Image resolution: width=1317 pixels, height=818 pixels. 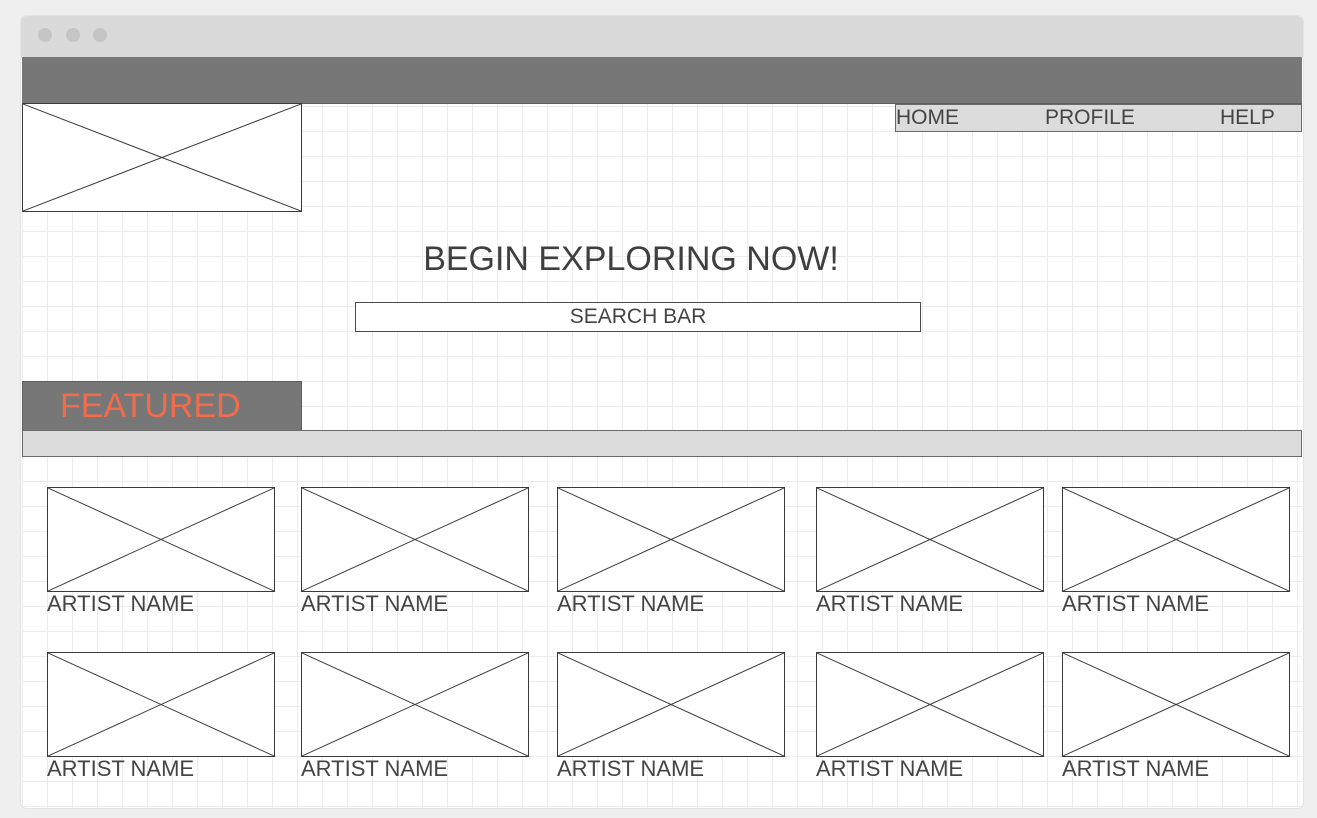 I want to click on window-maximize-dot, so click(x=100, y=35).